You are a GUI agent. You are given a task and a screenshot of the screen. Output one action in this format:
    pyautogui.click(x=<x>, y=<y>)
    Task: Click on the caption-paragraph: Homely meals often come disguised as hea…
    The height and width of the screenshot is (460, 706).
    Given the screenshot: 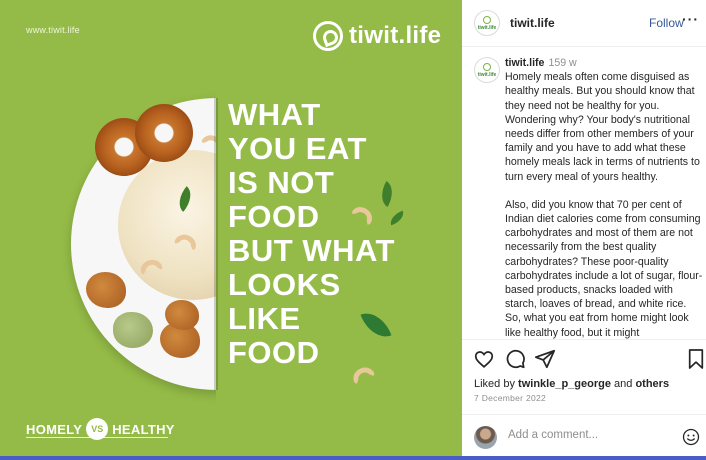 What is the action you would take?
    pyautogui.click(x=602, y=127)
    